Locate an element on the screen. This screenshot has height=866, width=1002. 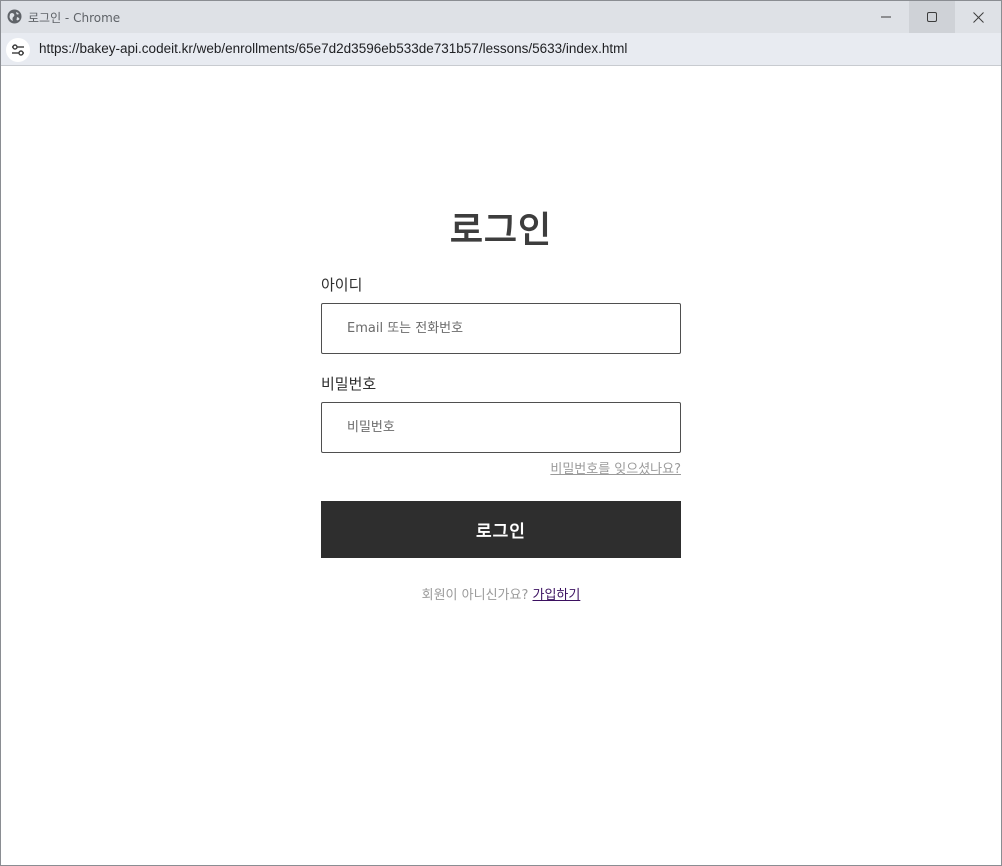
maximize-button is located at coordinates (932, 17).